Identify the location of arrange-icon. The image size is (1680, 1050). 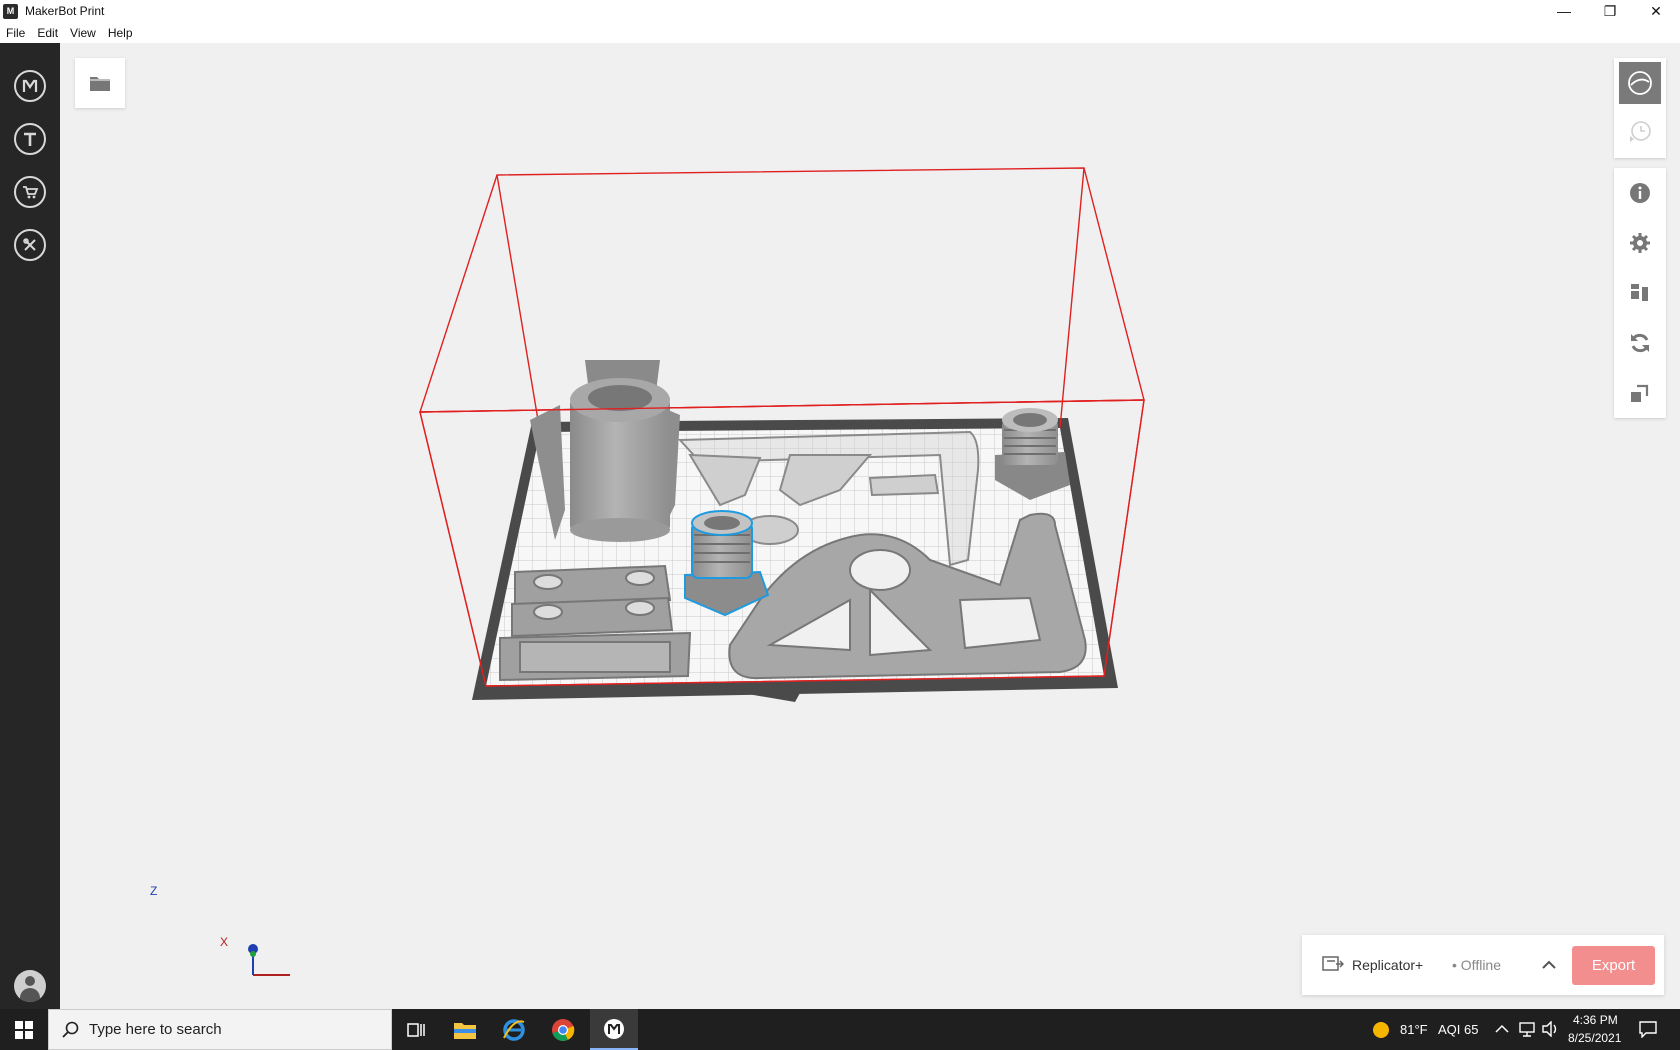
(1640, 293).